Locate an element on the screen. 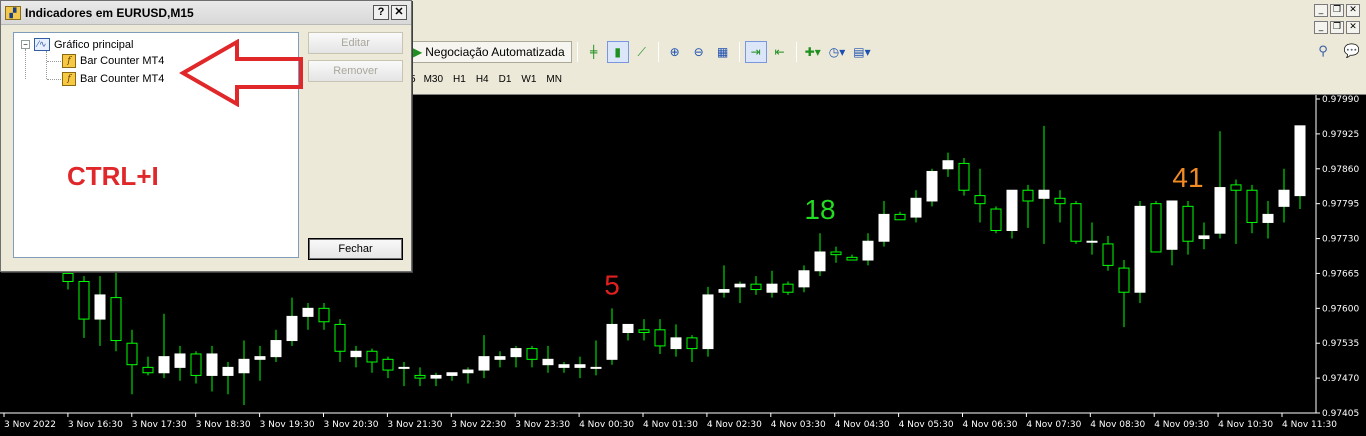 The image size is (1366, 436). chart-window-controls: _ ❐ ✕ is located at coordinates (1337, 27).